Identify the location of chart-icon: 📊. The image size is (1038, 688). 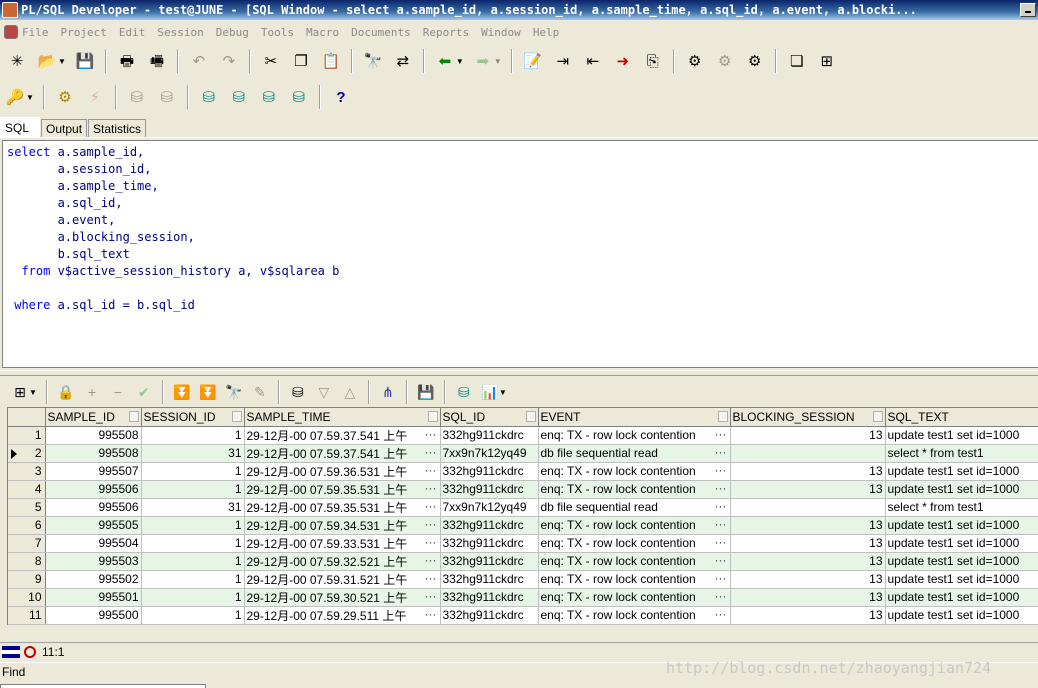
(490, 392).